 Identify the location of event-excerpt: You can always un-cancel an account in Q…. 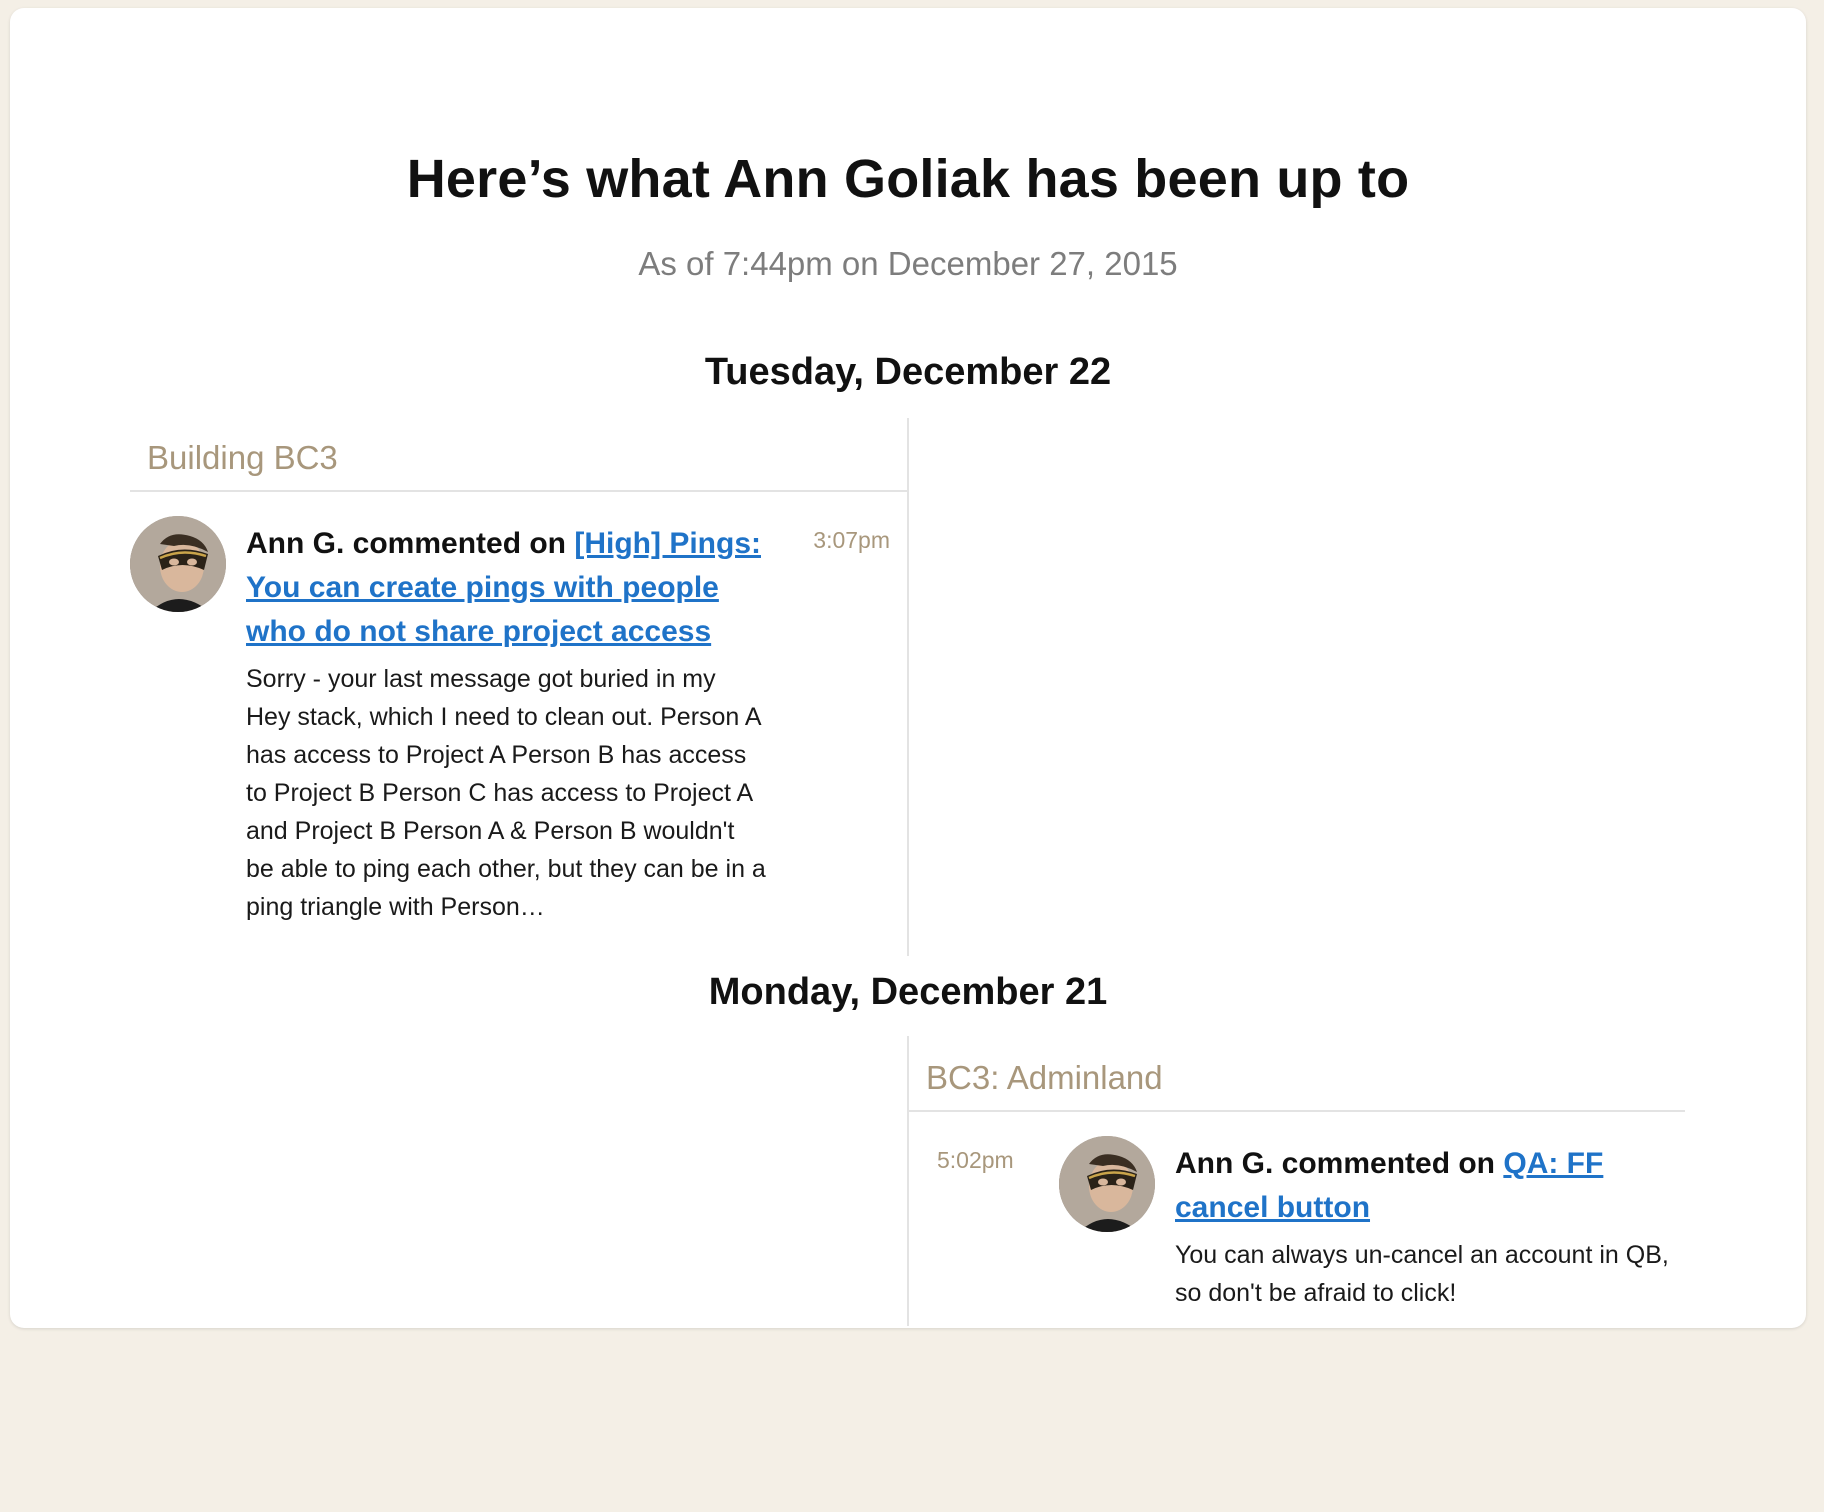
(1422, 1274).